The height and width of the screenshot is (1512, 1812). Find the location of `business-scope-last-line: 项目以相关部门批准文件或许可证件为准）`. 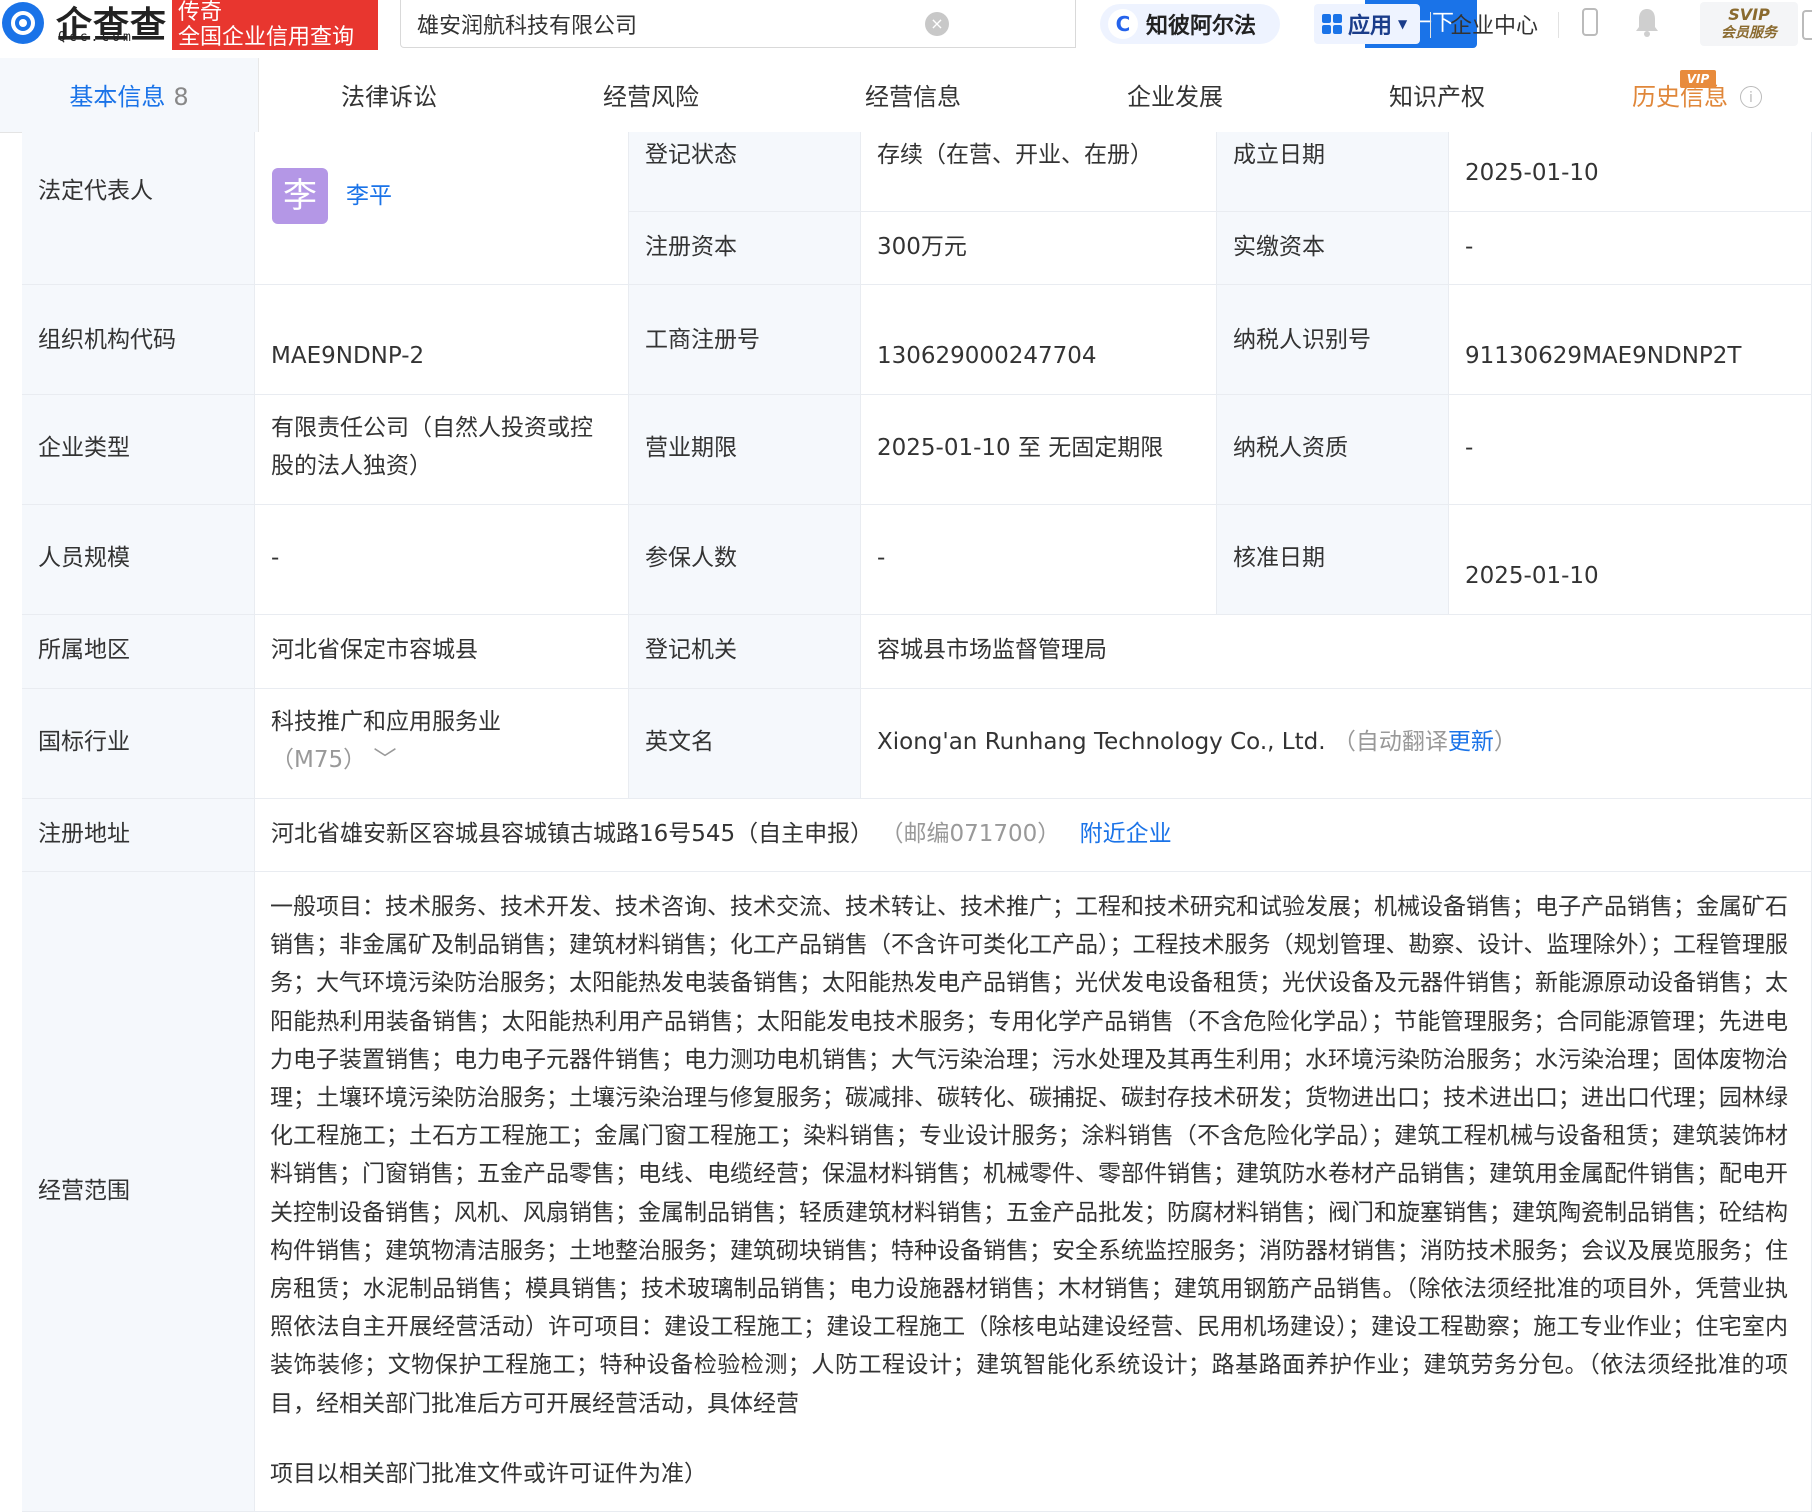

business-scope-last-line: 项目以相关部门批准文件或许可证件为准） is located at coordinates (488, 1474).